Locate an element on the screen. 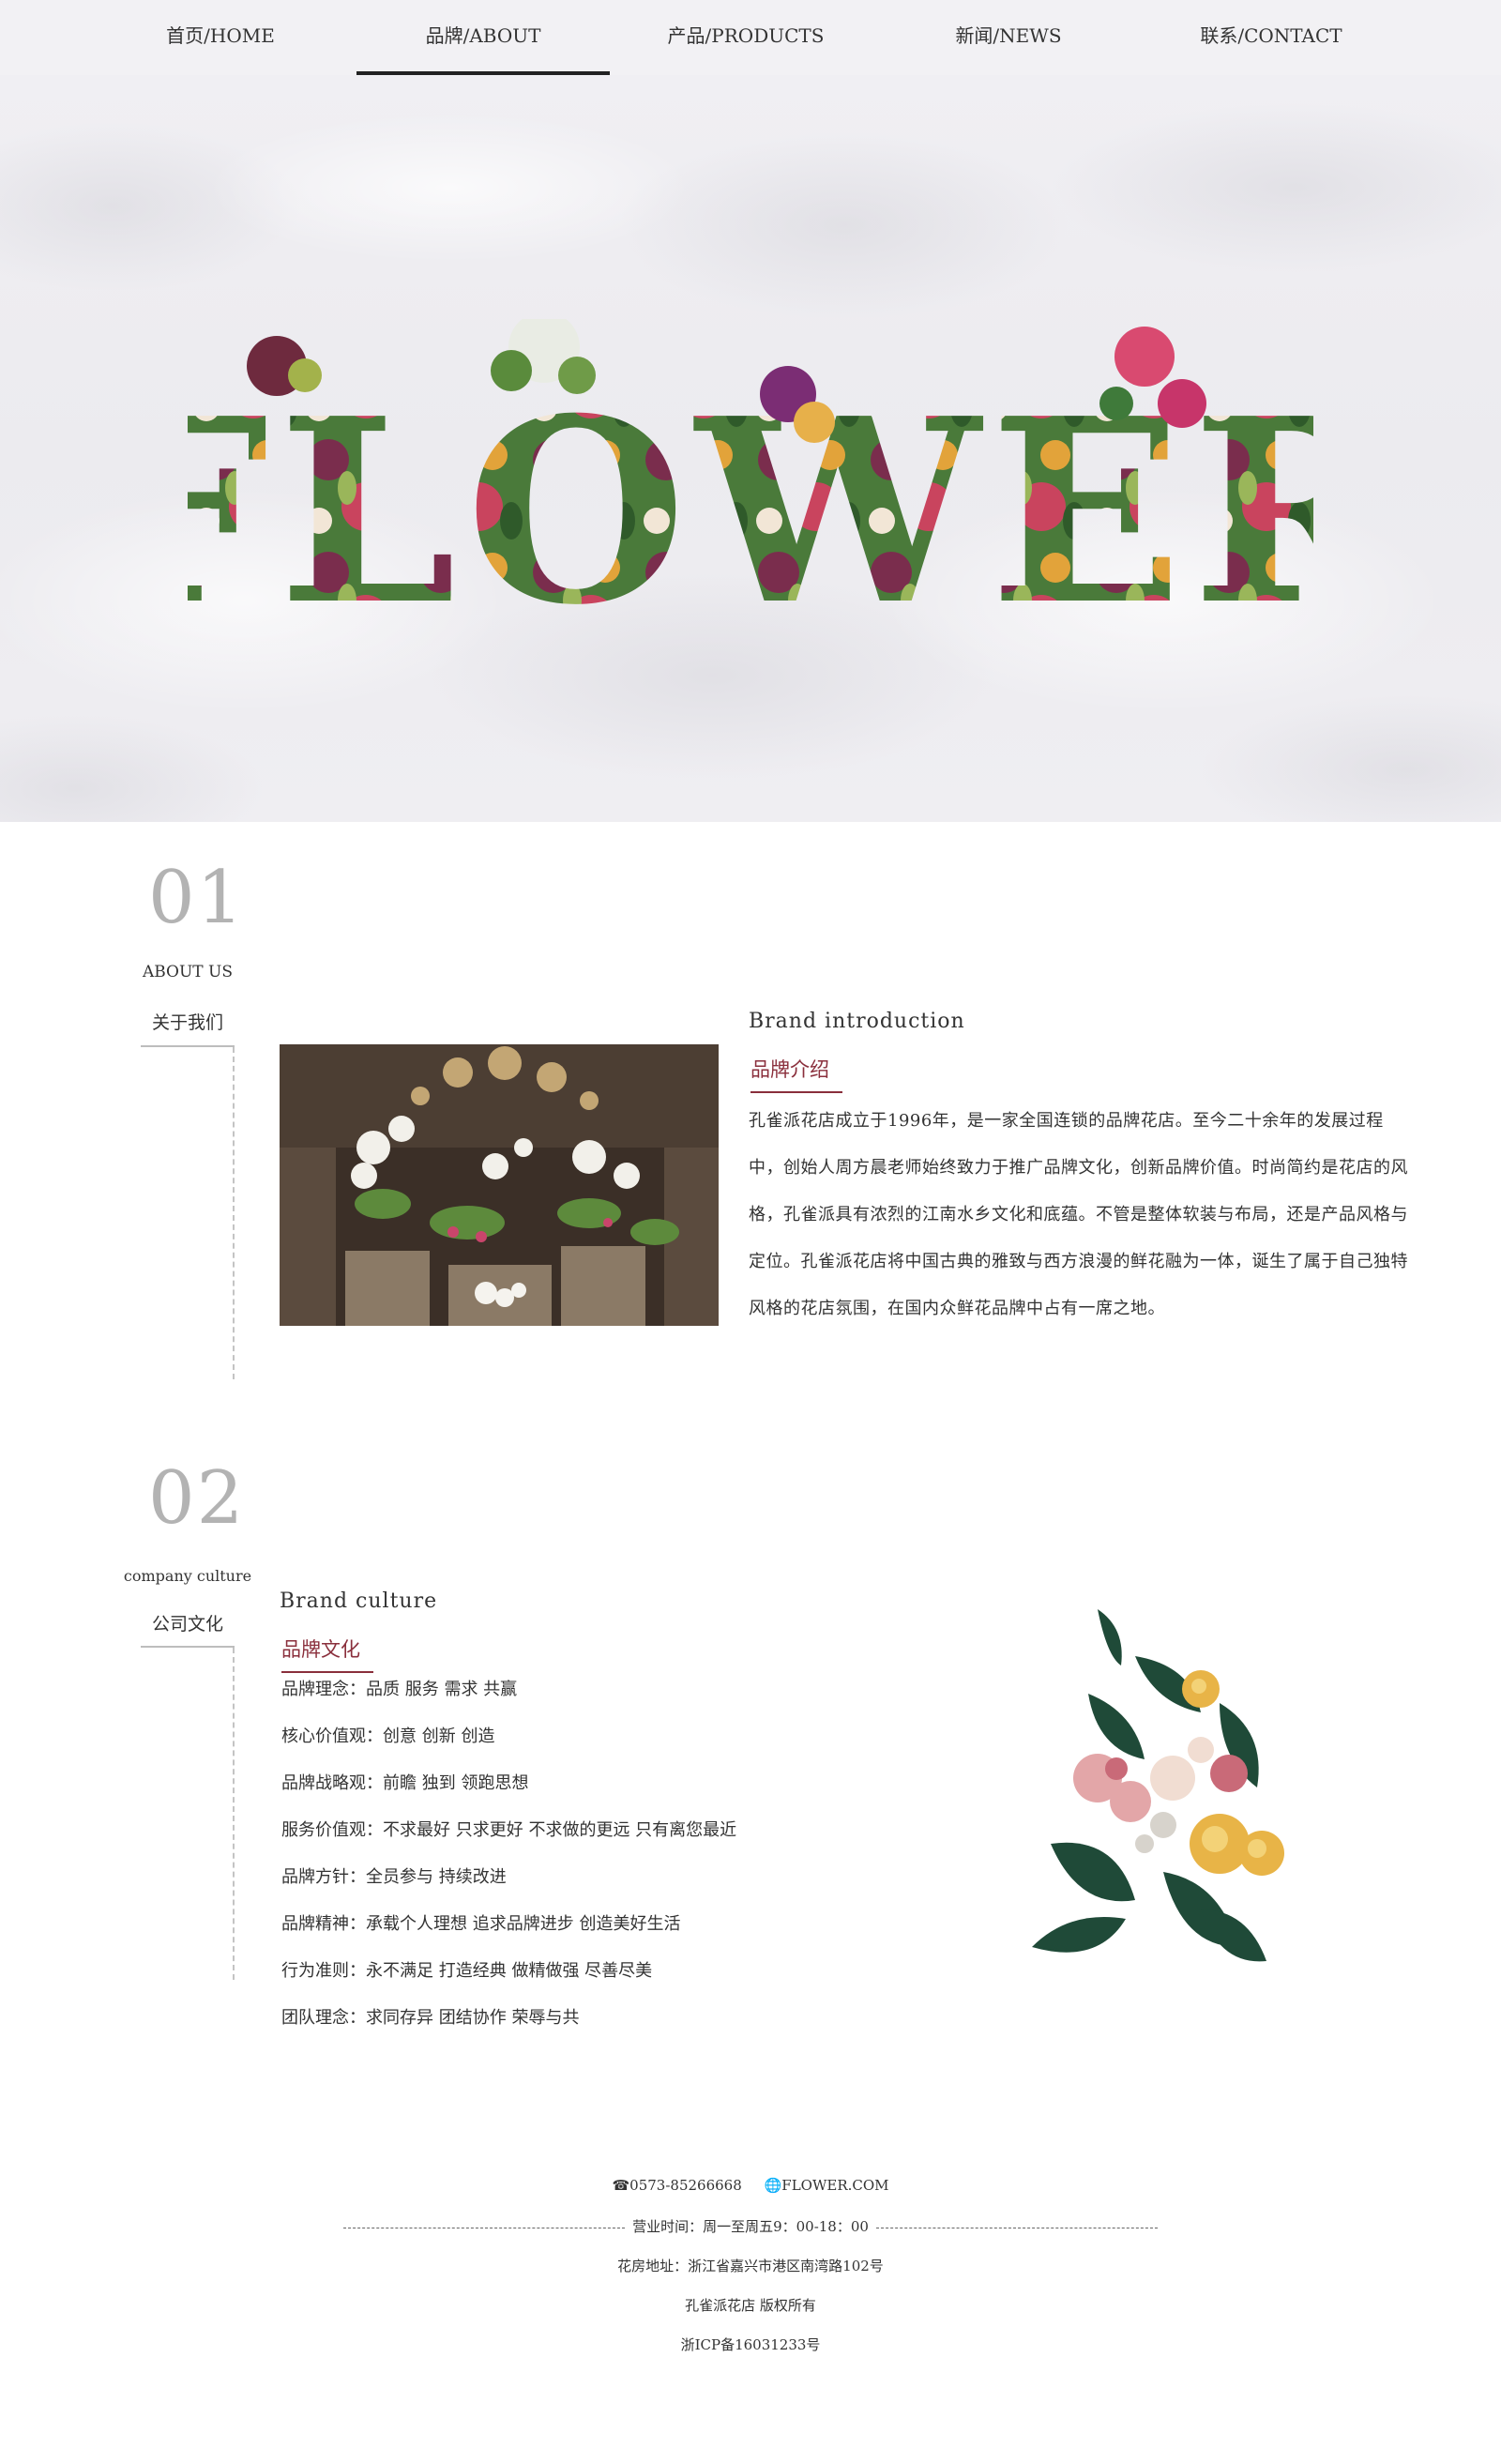  nav-about: 品牌/ABOUT is located at coordinates (483, 38).